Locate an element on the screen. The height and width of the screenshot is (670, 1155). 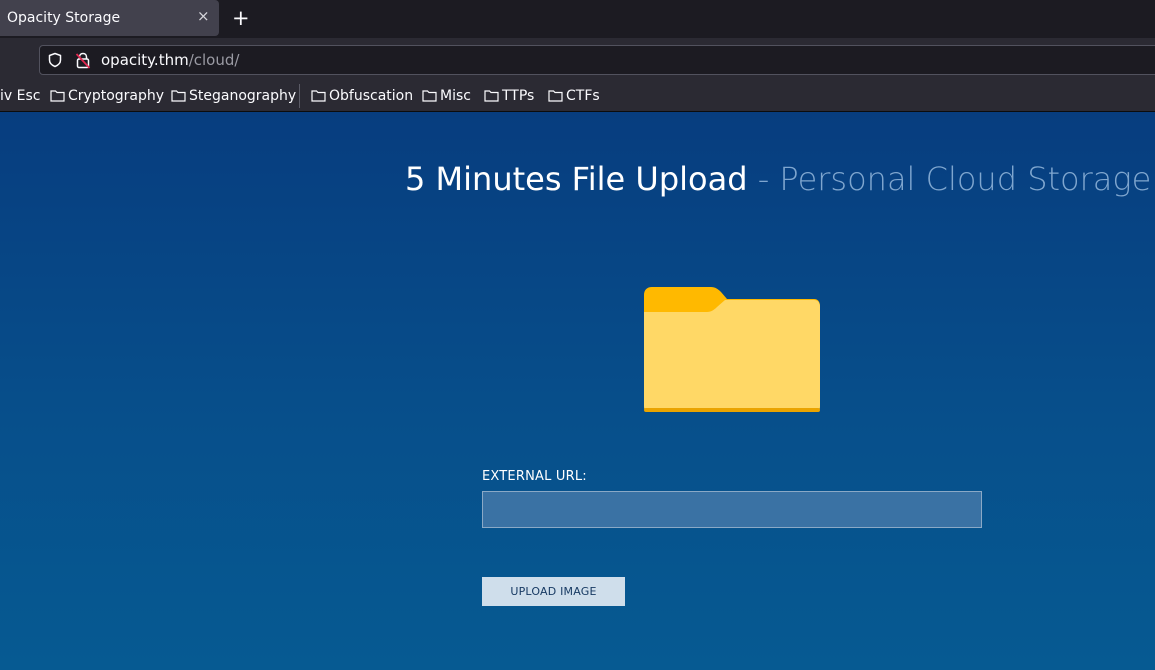
bookmark-folder-misc: Misc is located at coordinates (446, 96).